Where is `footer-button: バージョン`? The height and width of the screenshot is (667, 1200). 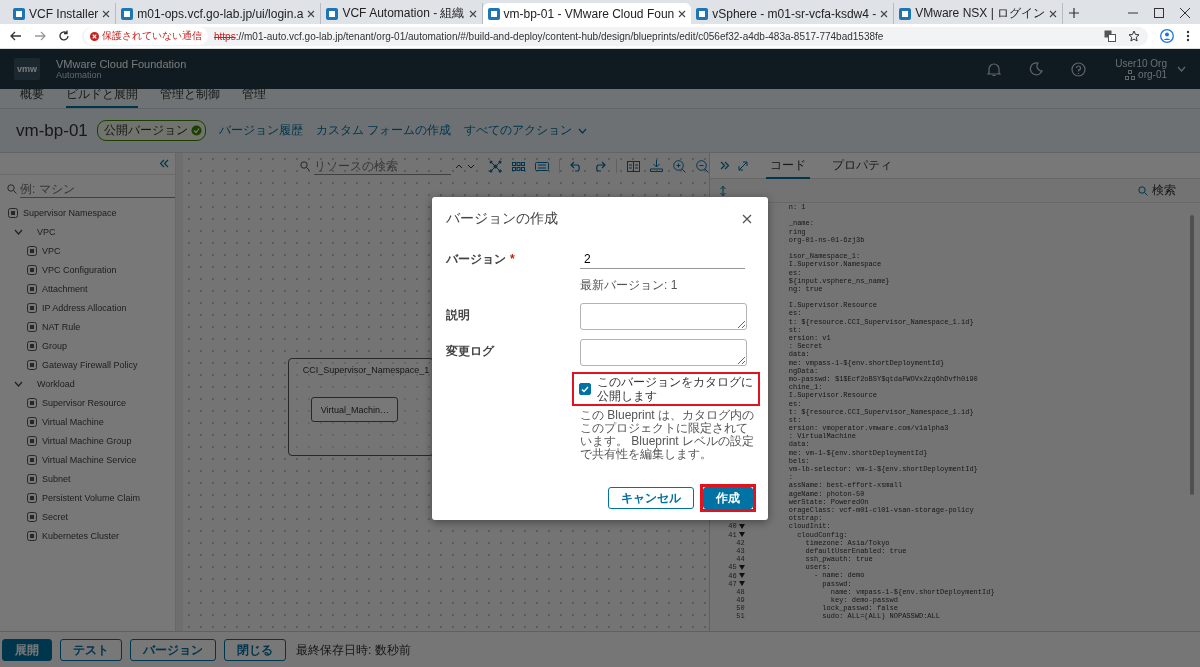
footer-button: バージョン is located at coordinates (173, 650).